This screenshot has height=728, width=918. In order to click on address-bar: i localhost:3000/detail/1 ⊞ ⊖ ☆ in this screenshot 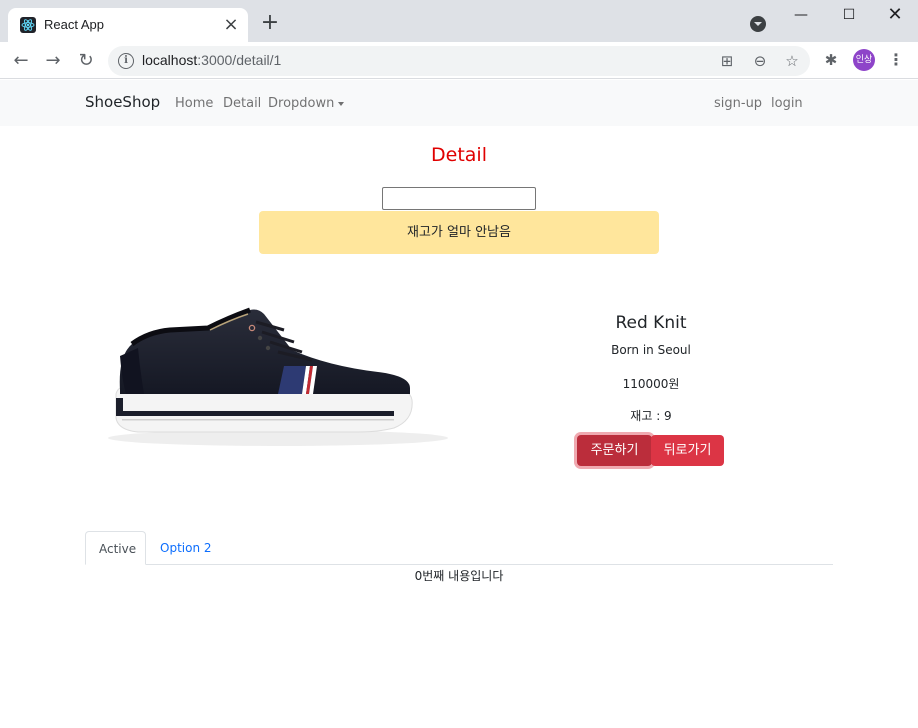, I will do `click(459, 61)`.